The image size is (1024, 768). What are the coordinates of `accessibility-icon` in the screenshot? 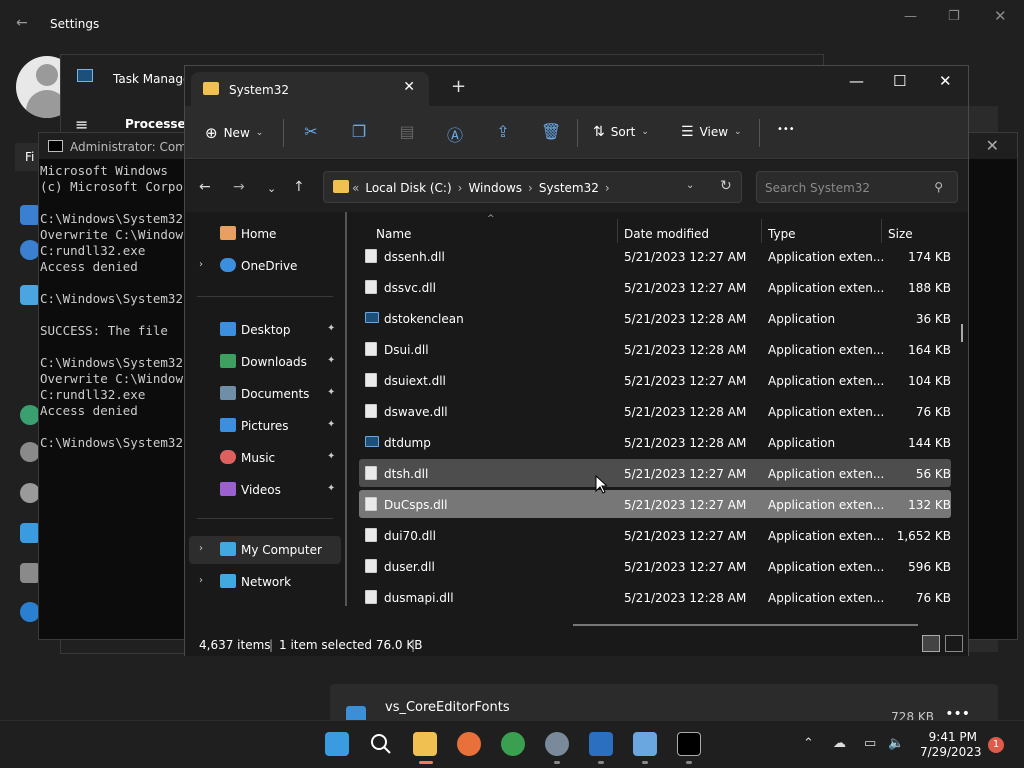 It's located at (30, 533).